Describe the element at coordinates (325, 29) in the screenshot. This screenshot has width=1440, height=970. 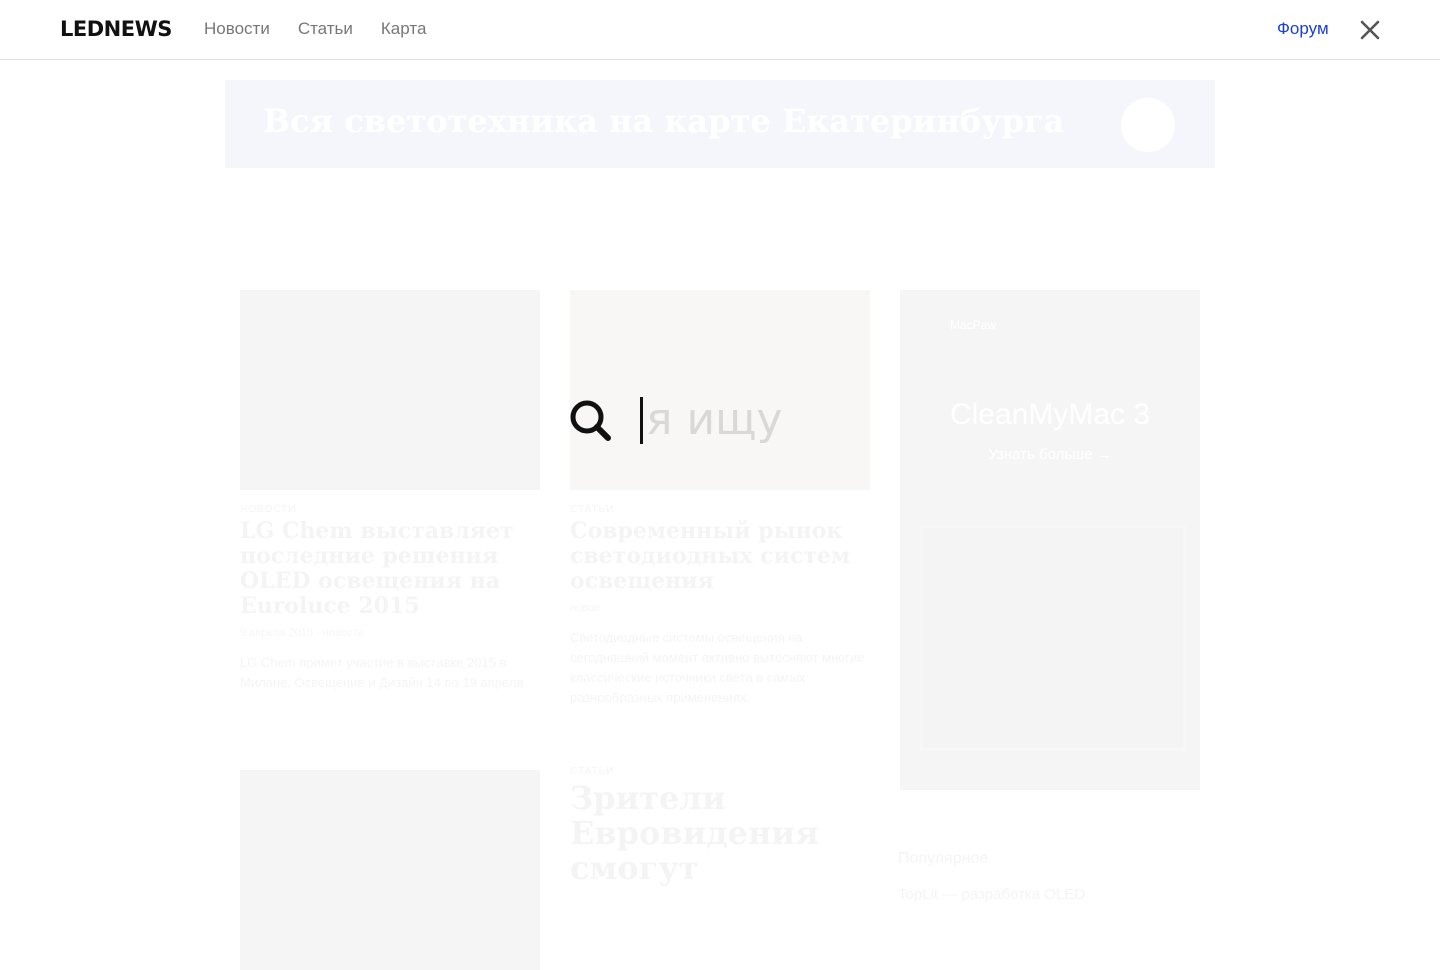
I see `nav-item-articles: Статьи` at that location.